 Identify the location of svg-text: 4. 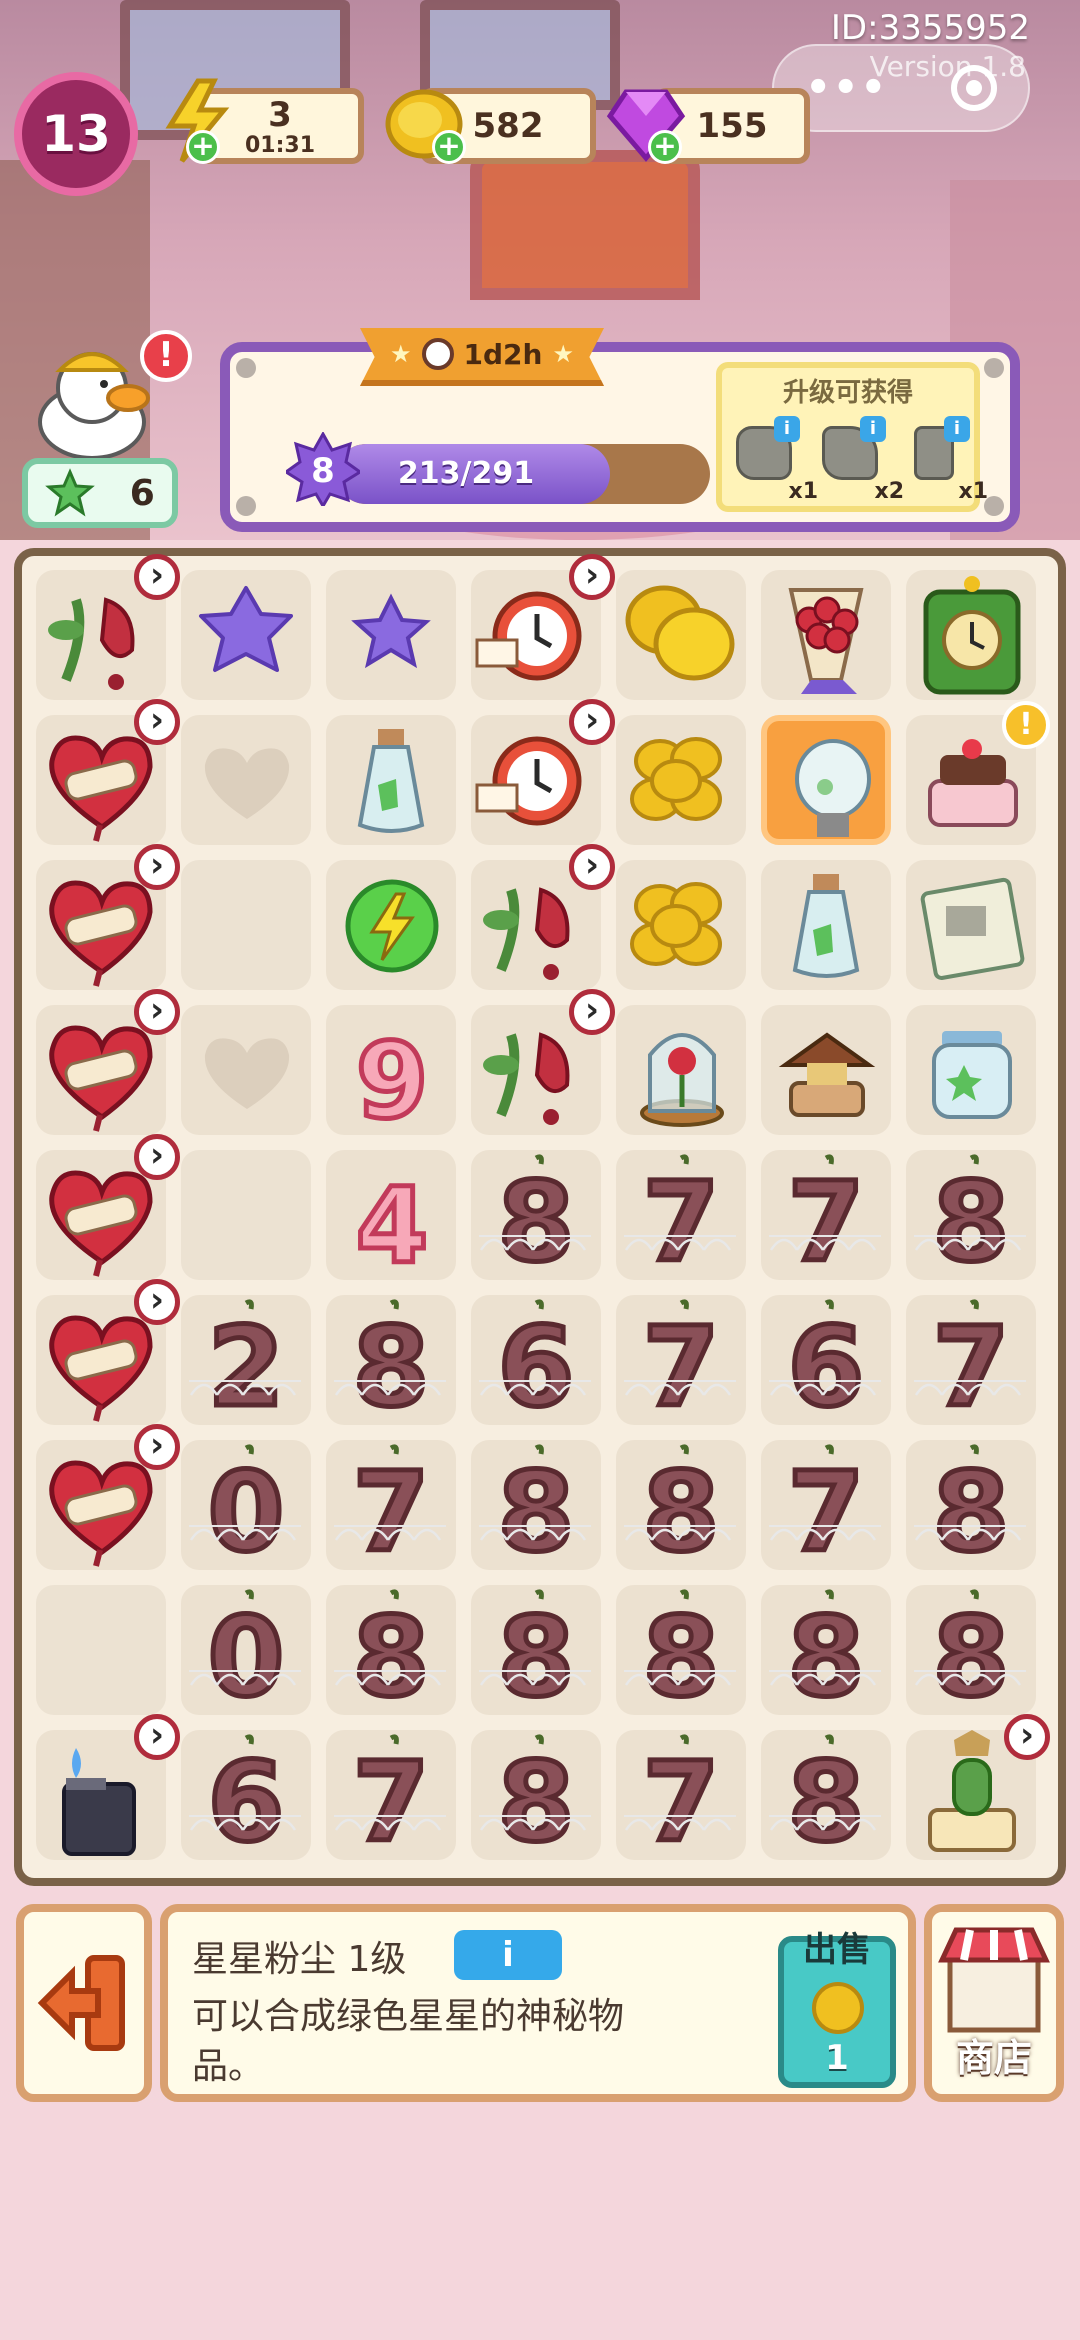
(392, 1222).